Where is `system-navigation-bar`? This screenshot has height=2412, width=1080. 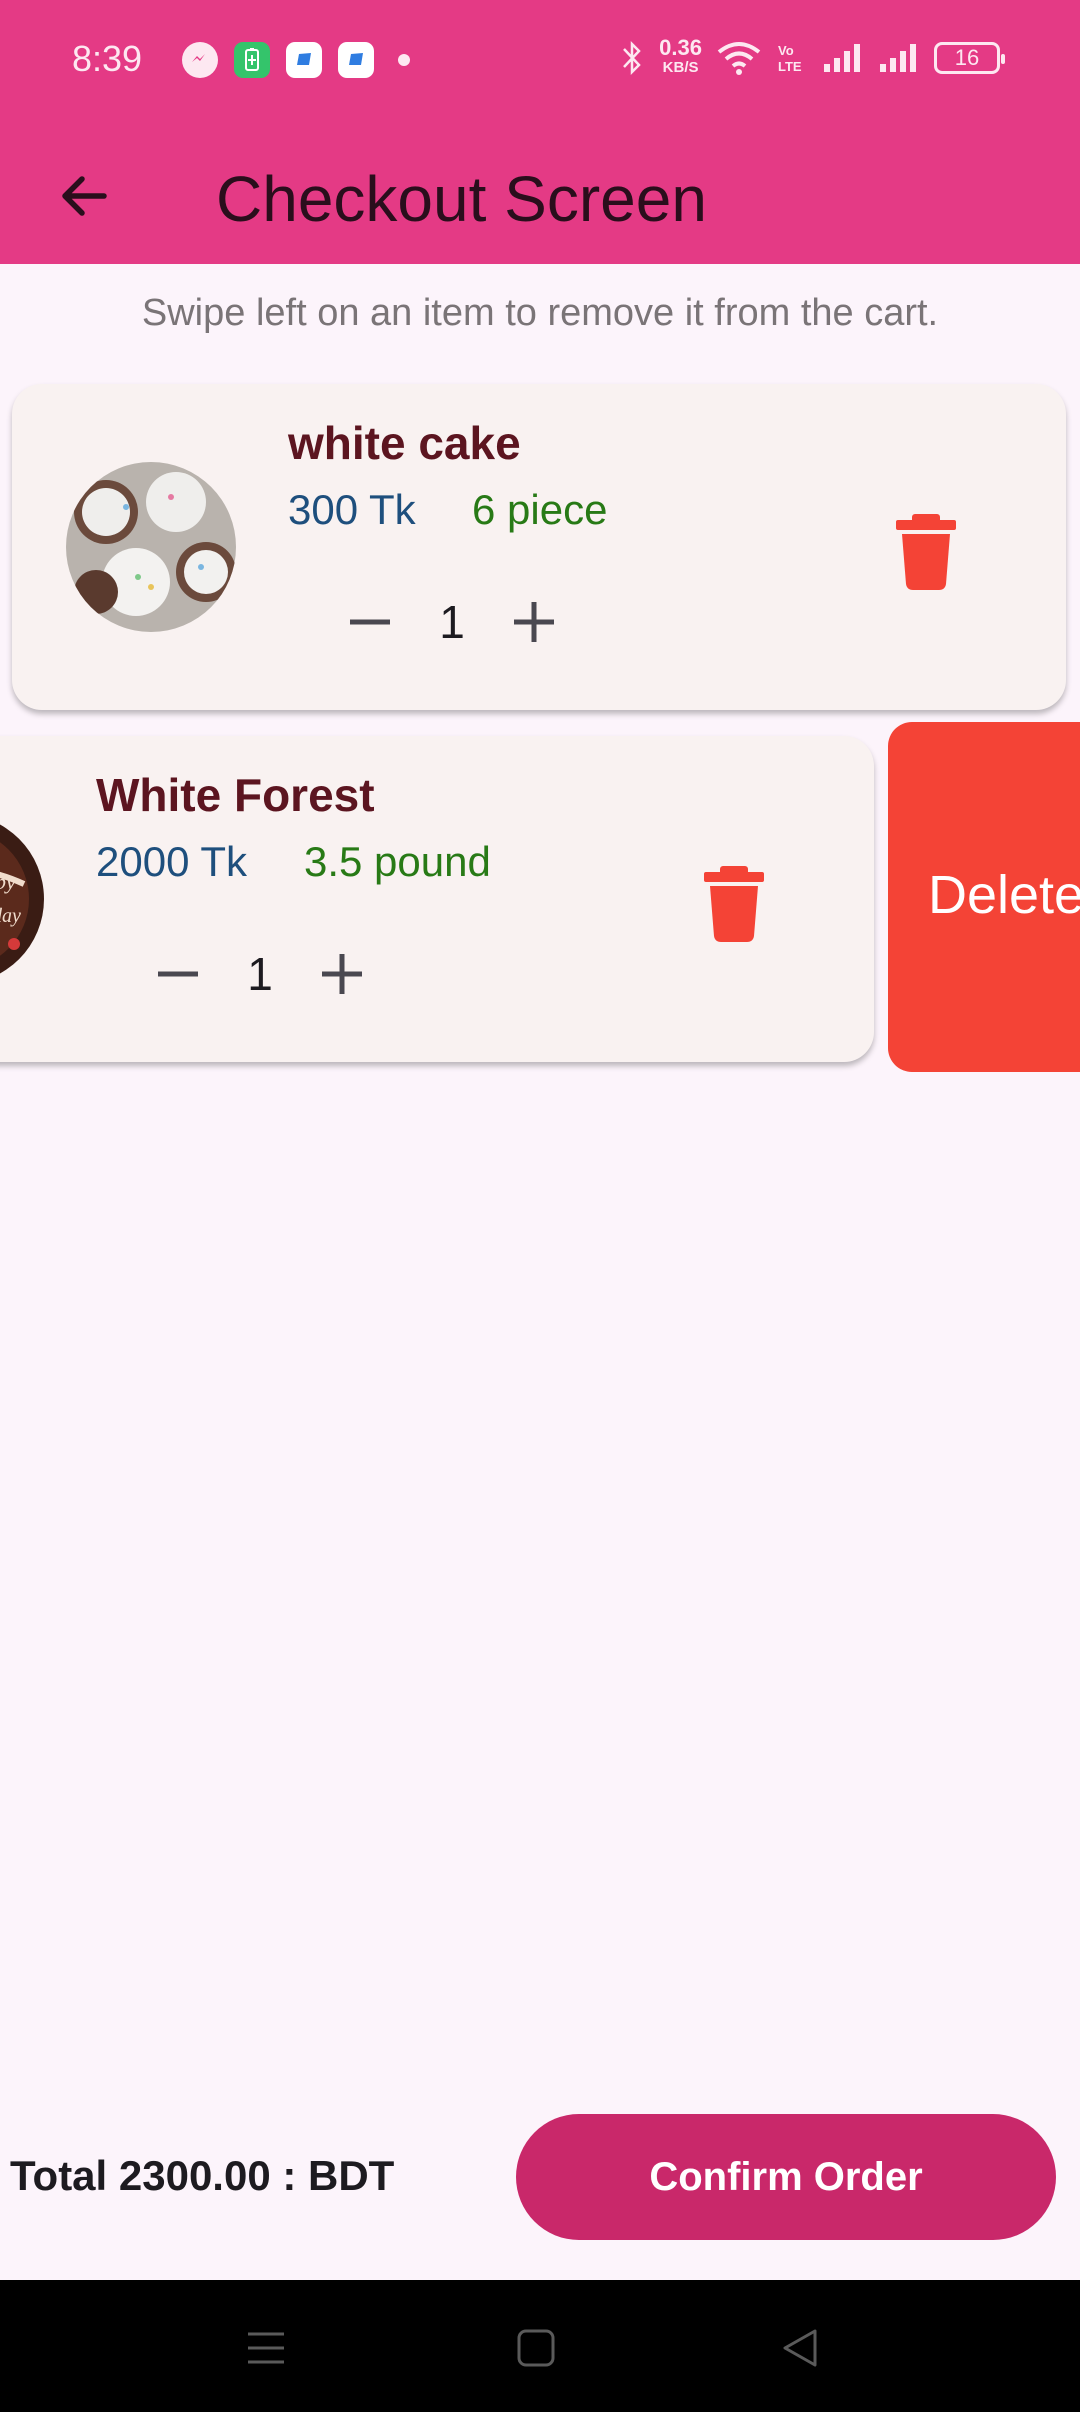 system-navigation-bar is located at coordinates (540, 2346).